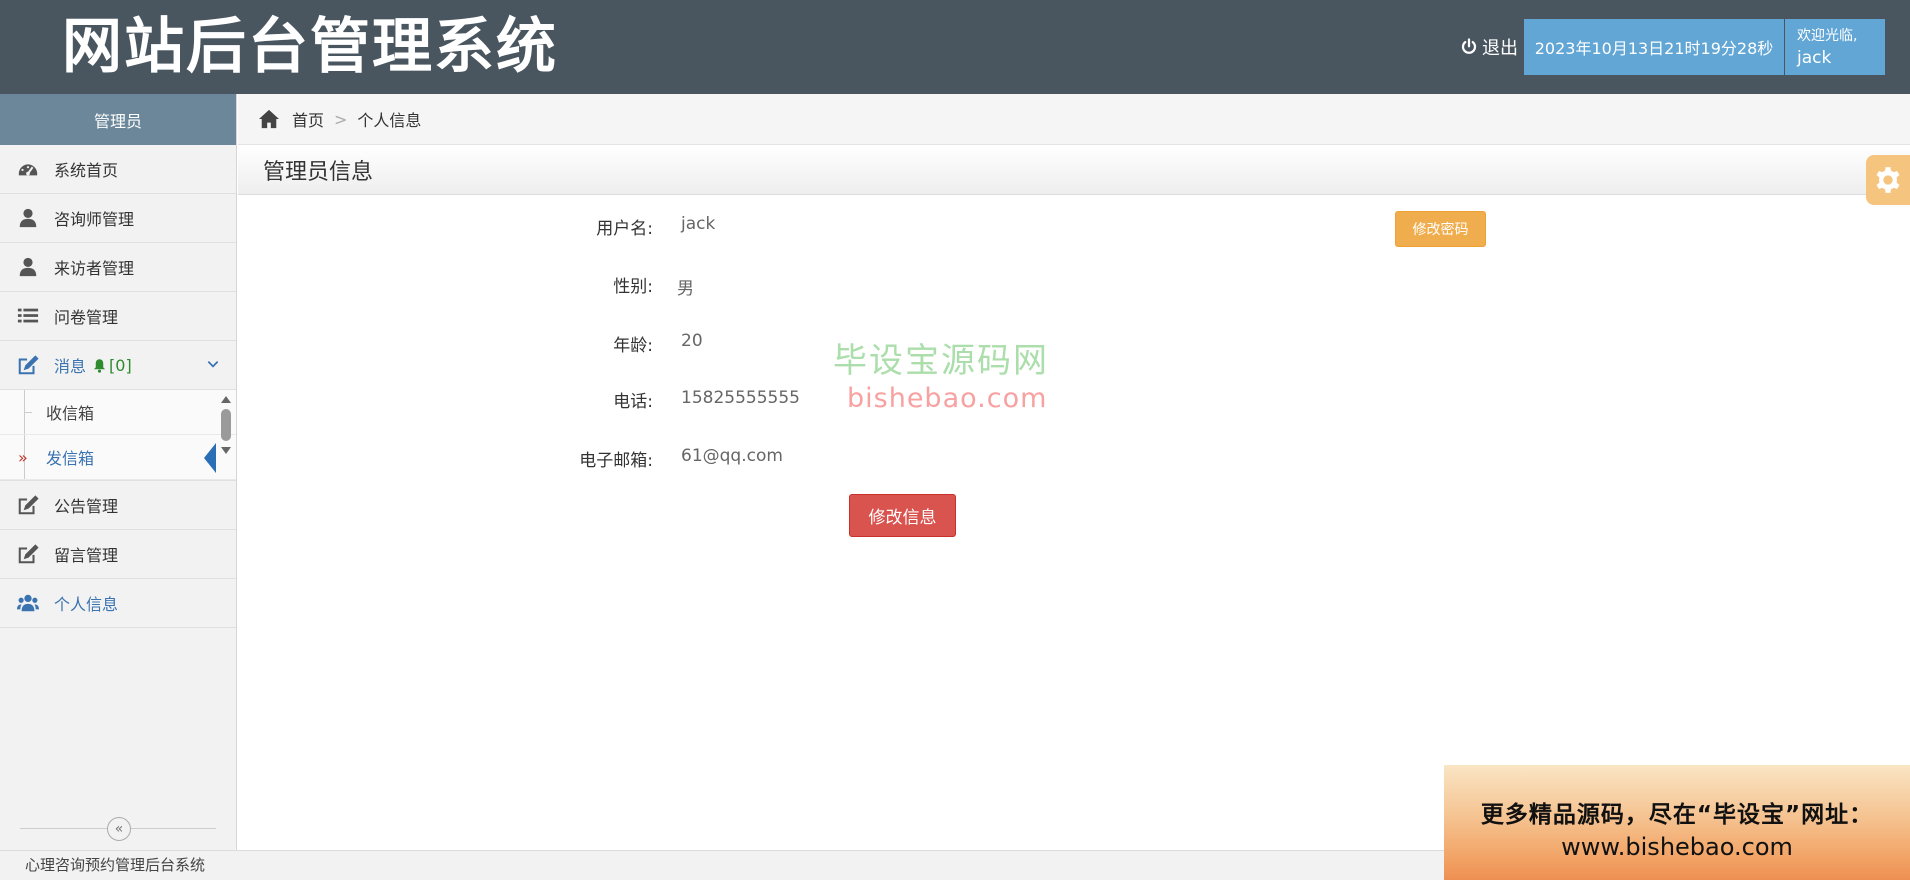 The height and width of the screenshot is (880, 1910). What do you see at coordinates (1835, 47) in the screenshot?
I see `welcome-panel: 欢迎光临, jack` at bounding box center [1835, 47].